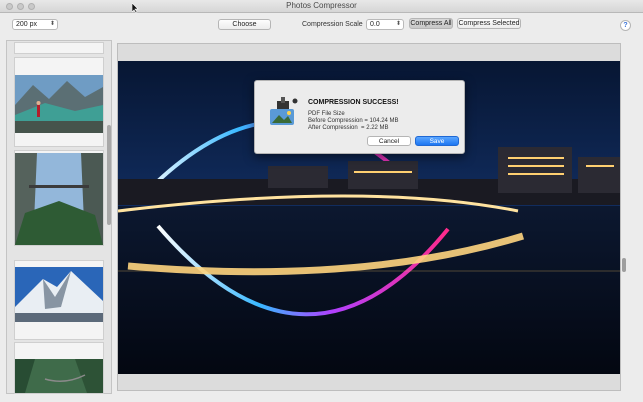 The image size is (643, 402). Describe the element at coordinates (353, 121) in the screenshot. I see `before-size-text: Before Compression = 104.24 MB` at that location.